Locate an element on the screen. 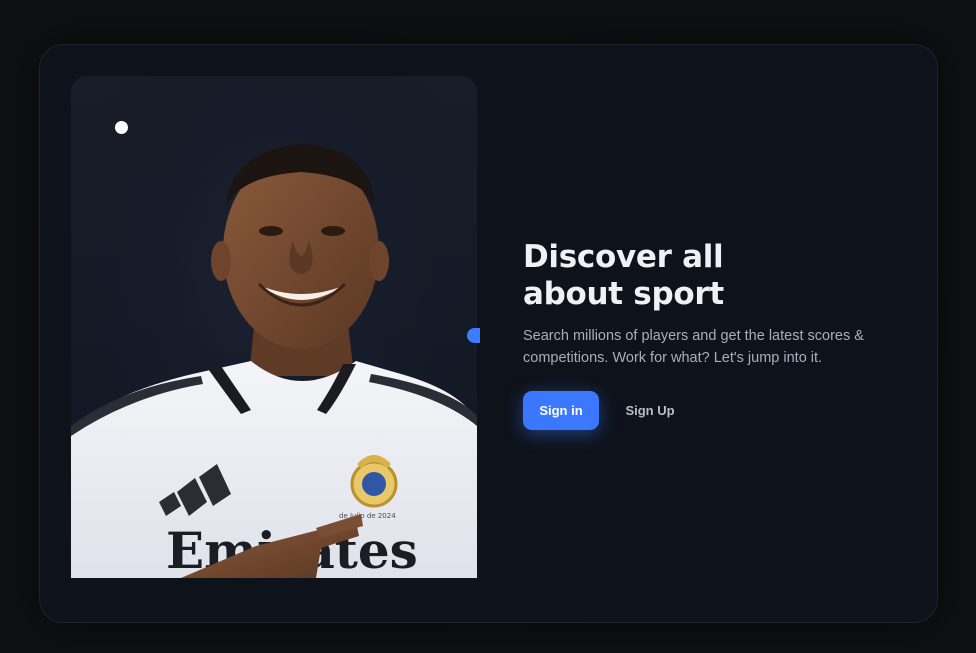 Image resolution: width=976 pixels, height=653 pixels. blue-tab-indicator-icon is located at coordinates (473, 335).